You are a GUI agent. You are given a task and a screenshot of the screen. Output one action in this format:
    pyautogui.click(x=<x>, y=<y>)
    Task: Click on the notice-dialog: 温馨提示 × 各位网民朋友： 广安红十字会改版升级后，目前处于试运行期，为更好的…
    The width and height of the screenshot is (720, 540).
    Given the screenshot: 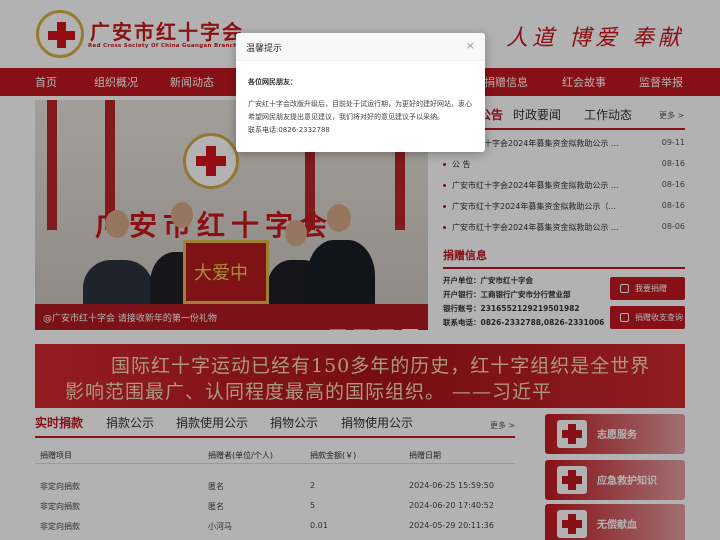 What is the action you would take?
    pyautogui.click(x=360, y=92)
    